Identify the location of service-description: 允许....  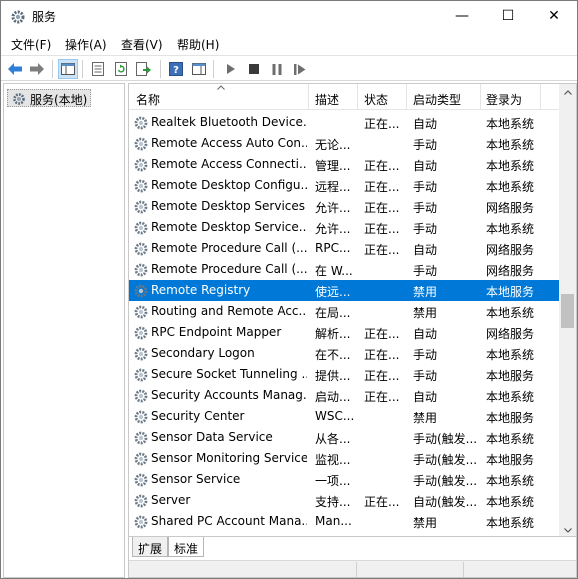
(333, 208).